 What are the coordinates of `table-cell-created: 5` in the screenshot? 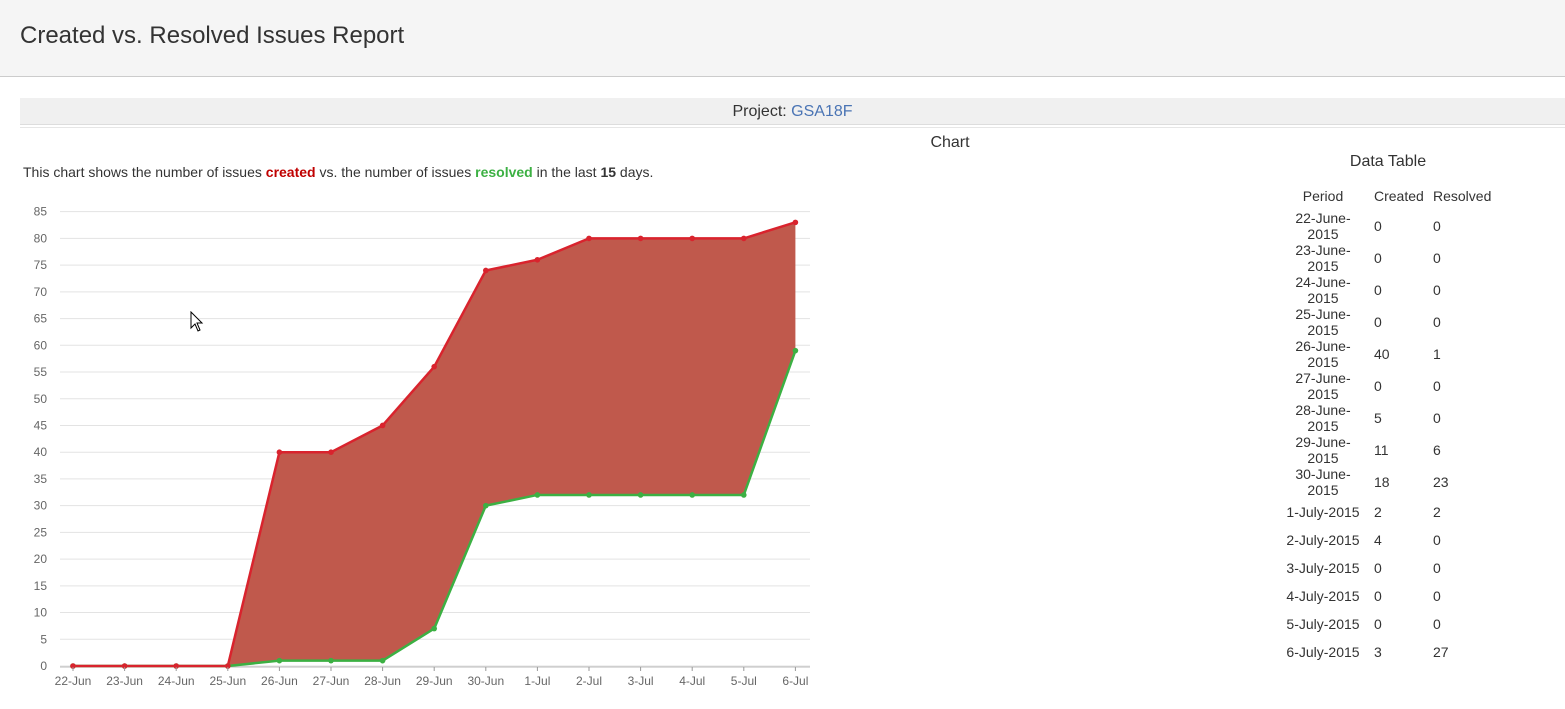 It's located at (1378, 418).